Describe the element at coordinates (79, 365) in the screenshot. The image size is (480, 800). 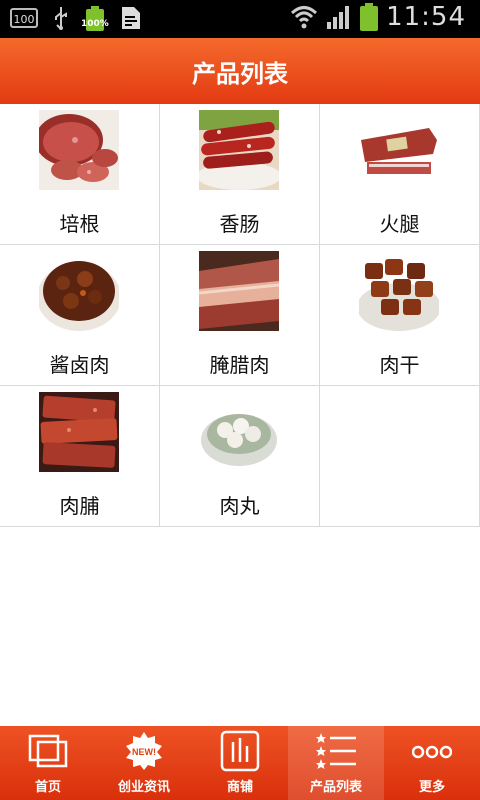
I see `product-label: 酱卤肉` at that location.